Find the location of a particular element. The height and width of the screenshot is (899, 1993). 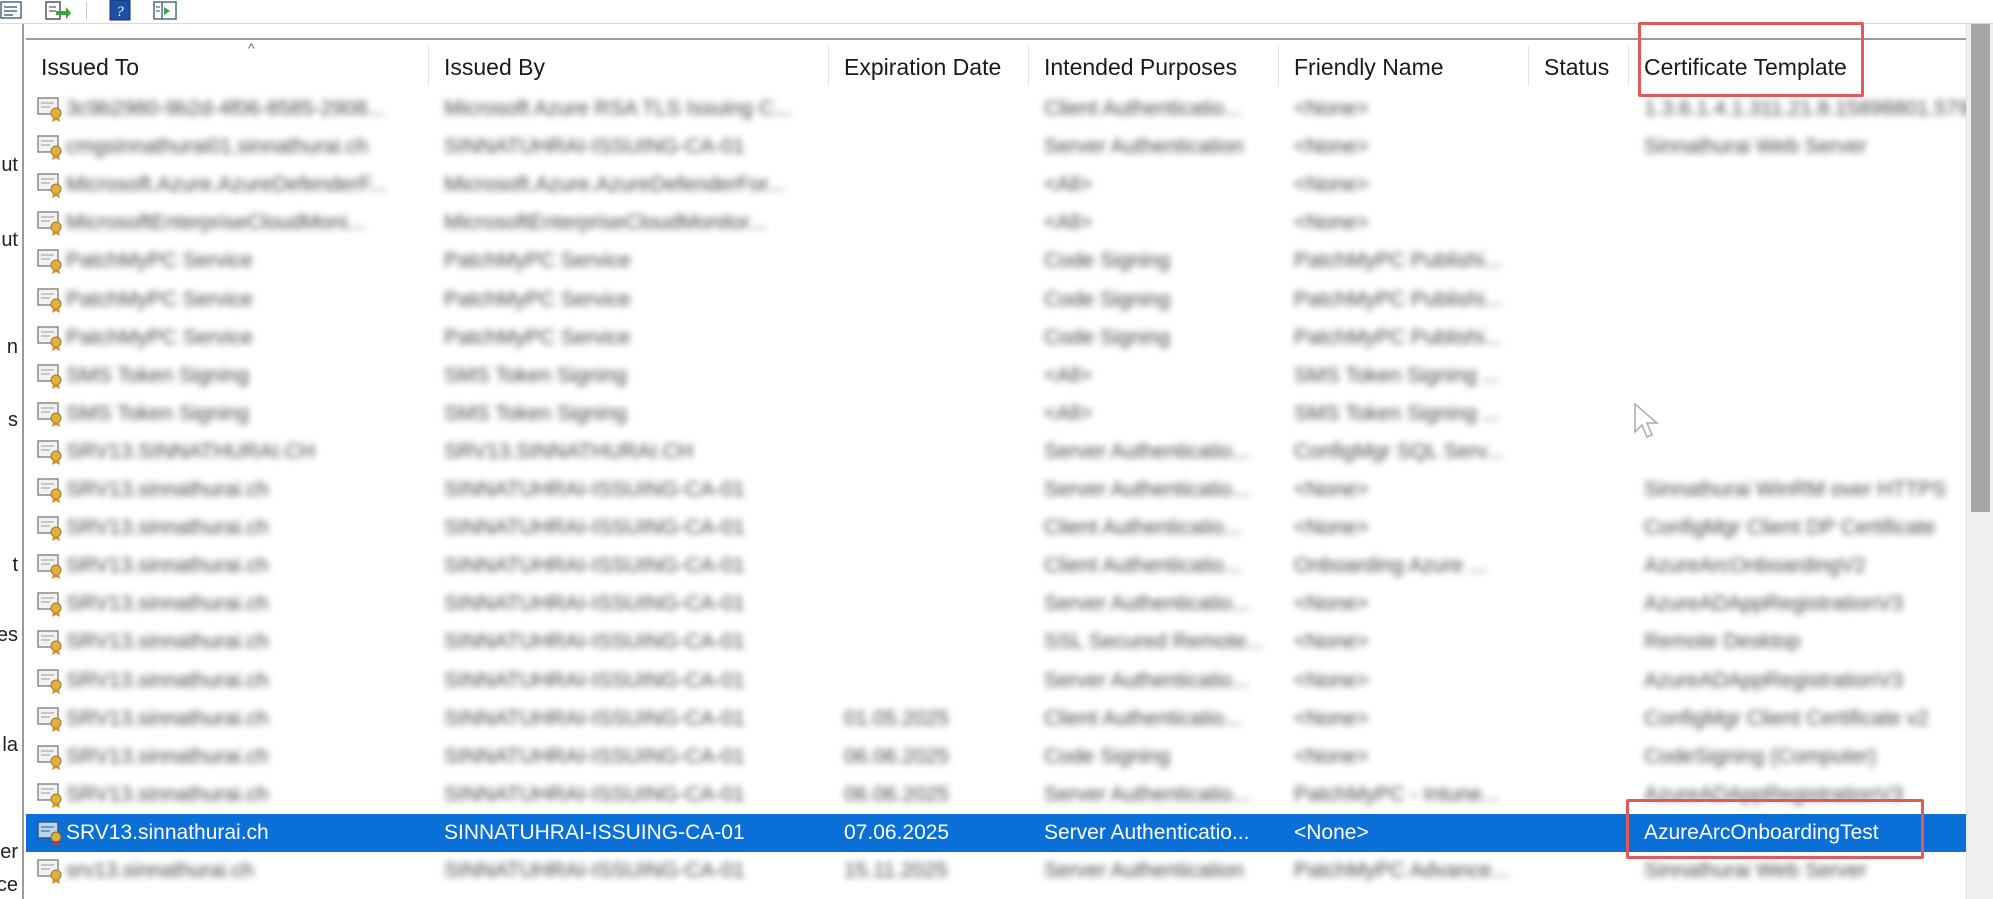

tree-fragment: s is located at coordinates (13, 420).